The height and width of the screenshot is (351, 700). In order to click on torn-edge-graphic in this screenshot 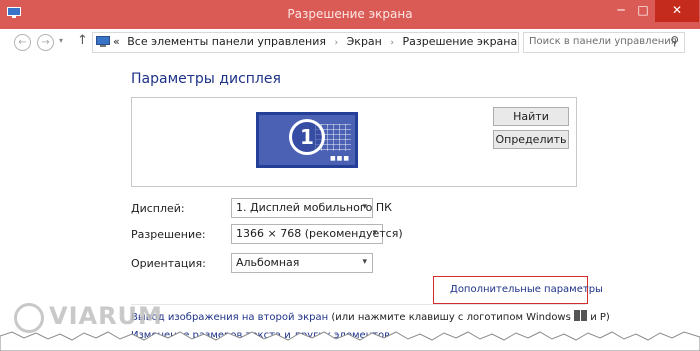, I will do `click(350, 341)`.